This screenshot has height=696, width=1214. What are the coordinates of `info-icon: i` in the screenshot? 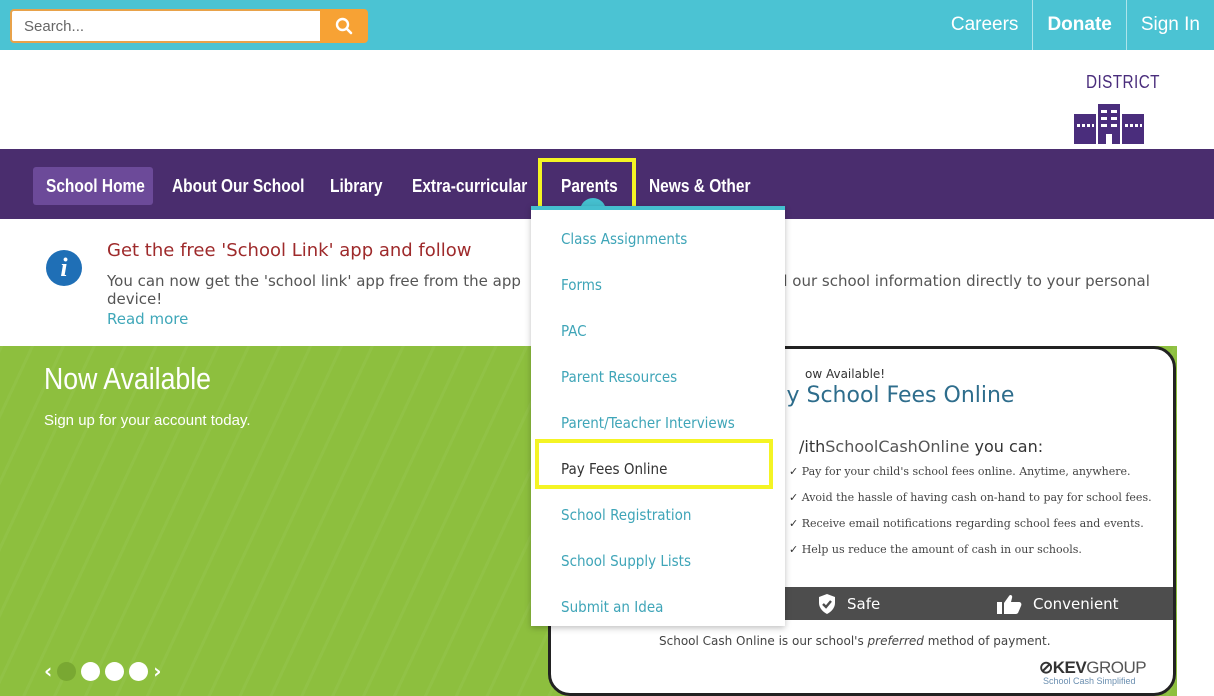 It's located at (64, 268).